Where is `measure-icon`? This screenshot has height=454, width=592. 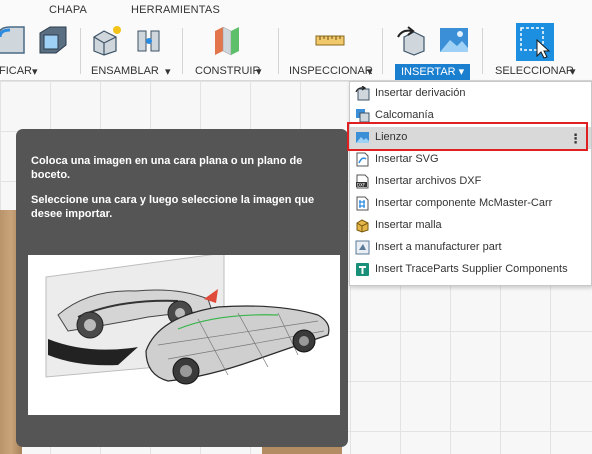 measure-icon is located at coordinates (330, 40).